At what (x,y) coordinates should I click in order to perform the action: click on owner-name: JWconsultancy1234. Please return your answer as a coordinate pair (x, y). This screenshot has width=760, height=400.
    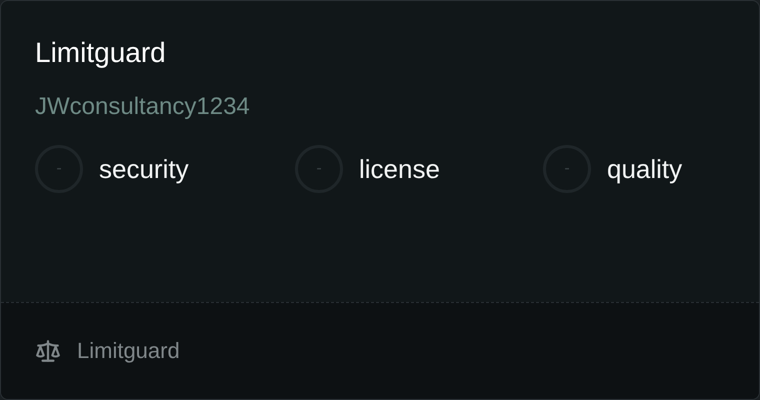
    Looking at the image, I should click on (143, 107).